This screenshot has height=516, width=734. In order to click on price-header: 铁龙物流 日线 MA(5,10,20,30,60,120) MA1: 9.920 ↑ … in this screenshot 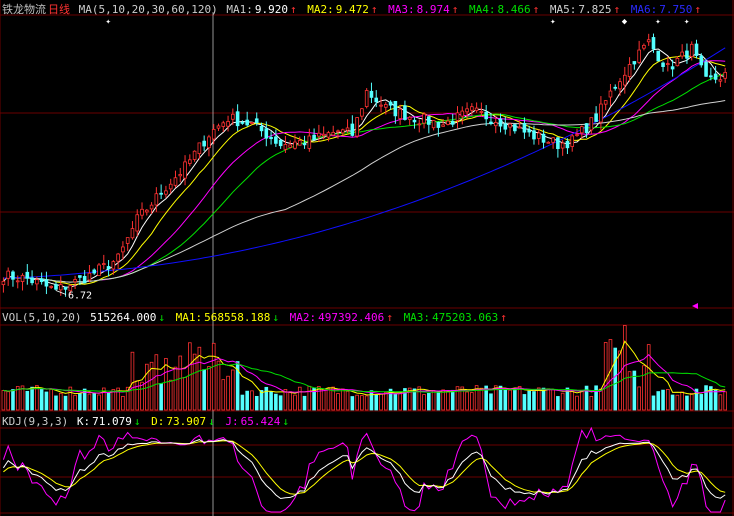, I will do `click(353, 9)`.